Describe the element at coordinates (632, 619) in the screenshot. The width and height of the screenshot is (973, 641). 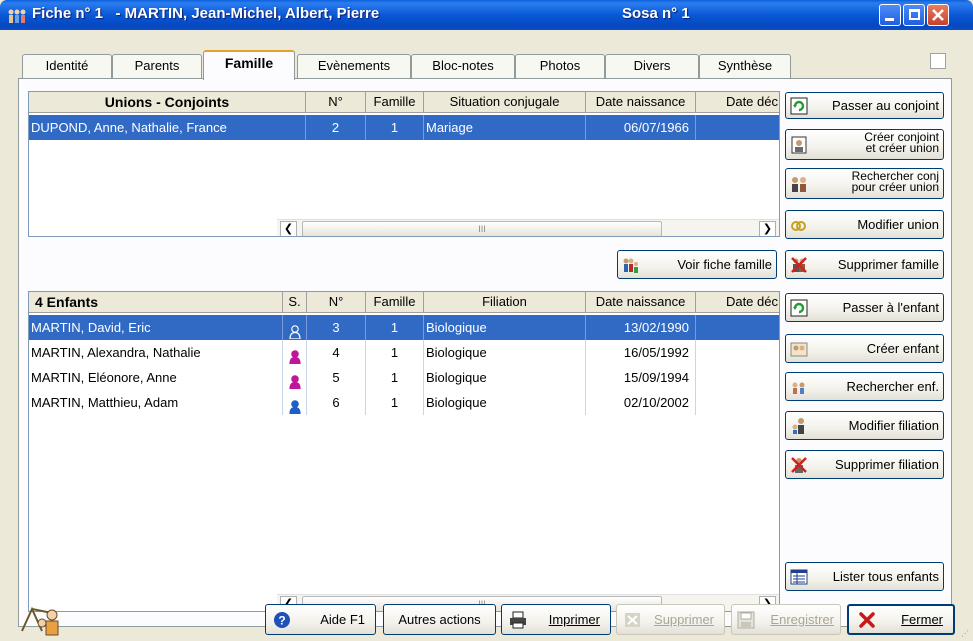
I see `delete-icon` at that location.